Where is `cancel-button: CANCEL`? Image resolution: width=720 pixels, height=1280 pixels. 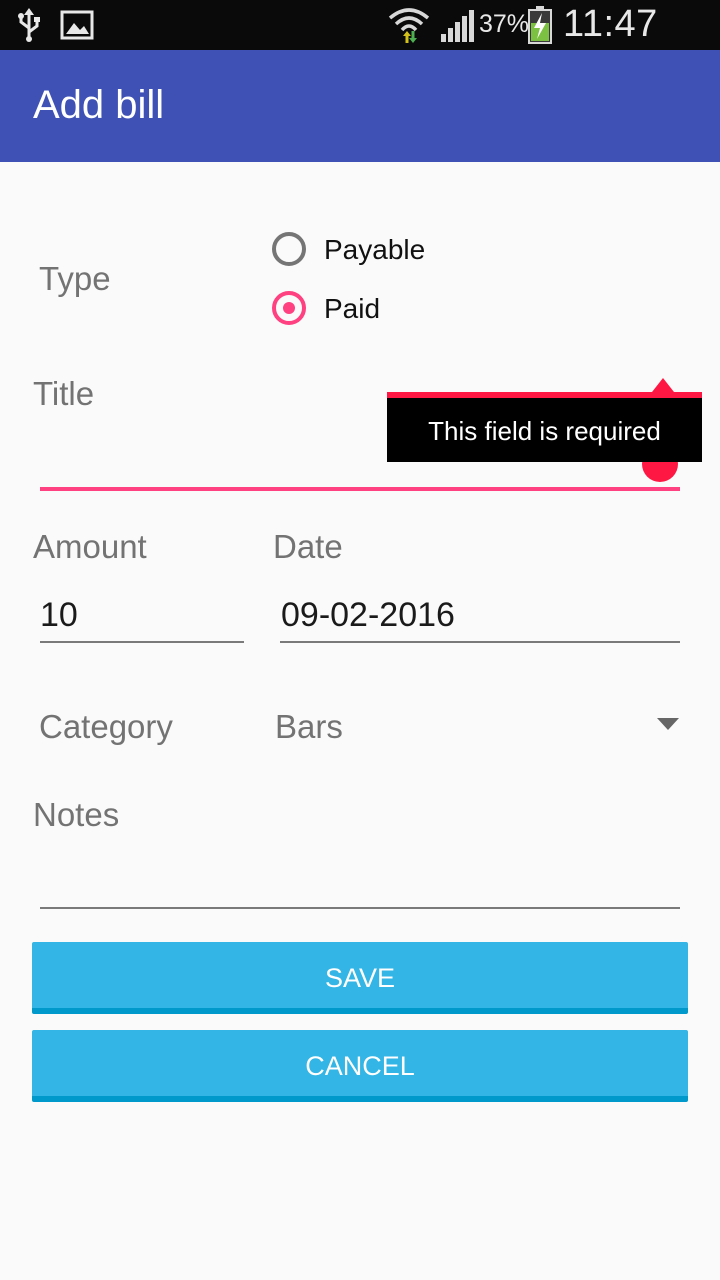 cancel-button: CANCEL is located at coordinates (360, 1066).